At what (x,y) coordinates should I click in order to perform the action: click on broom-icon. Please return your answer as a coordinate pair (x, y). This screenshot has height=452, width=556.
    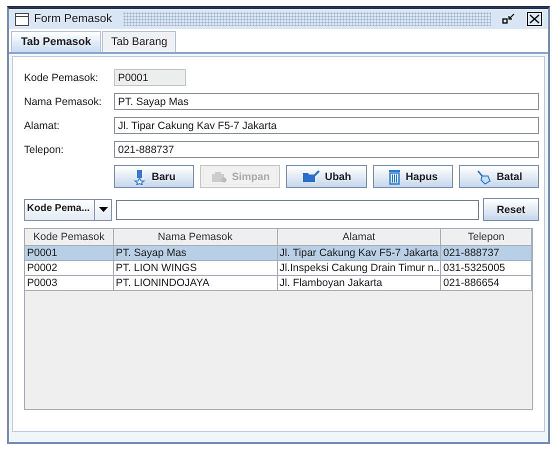
    Looking at the image, I should click on (484, 176).